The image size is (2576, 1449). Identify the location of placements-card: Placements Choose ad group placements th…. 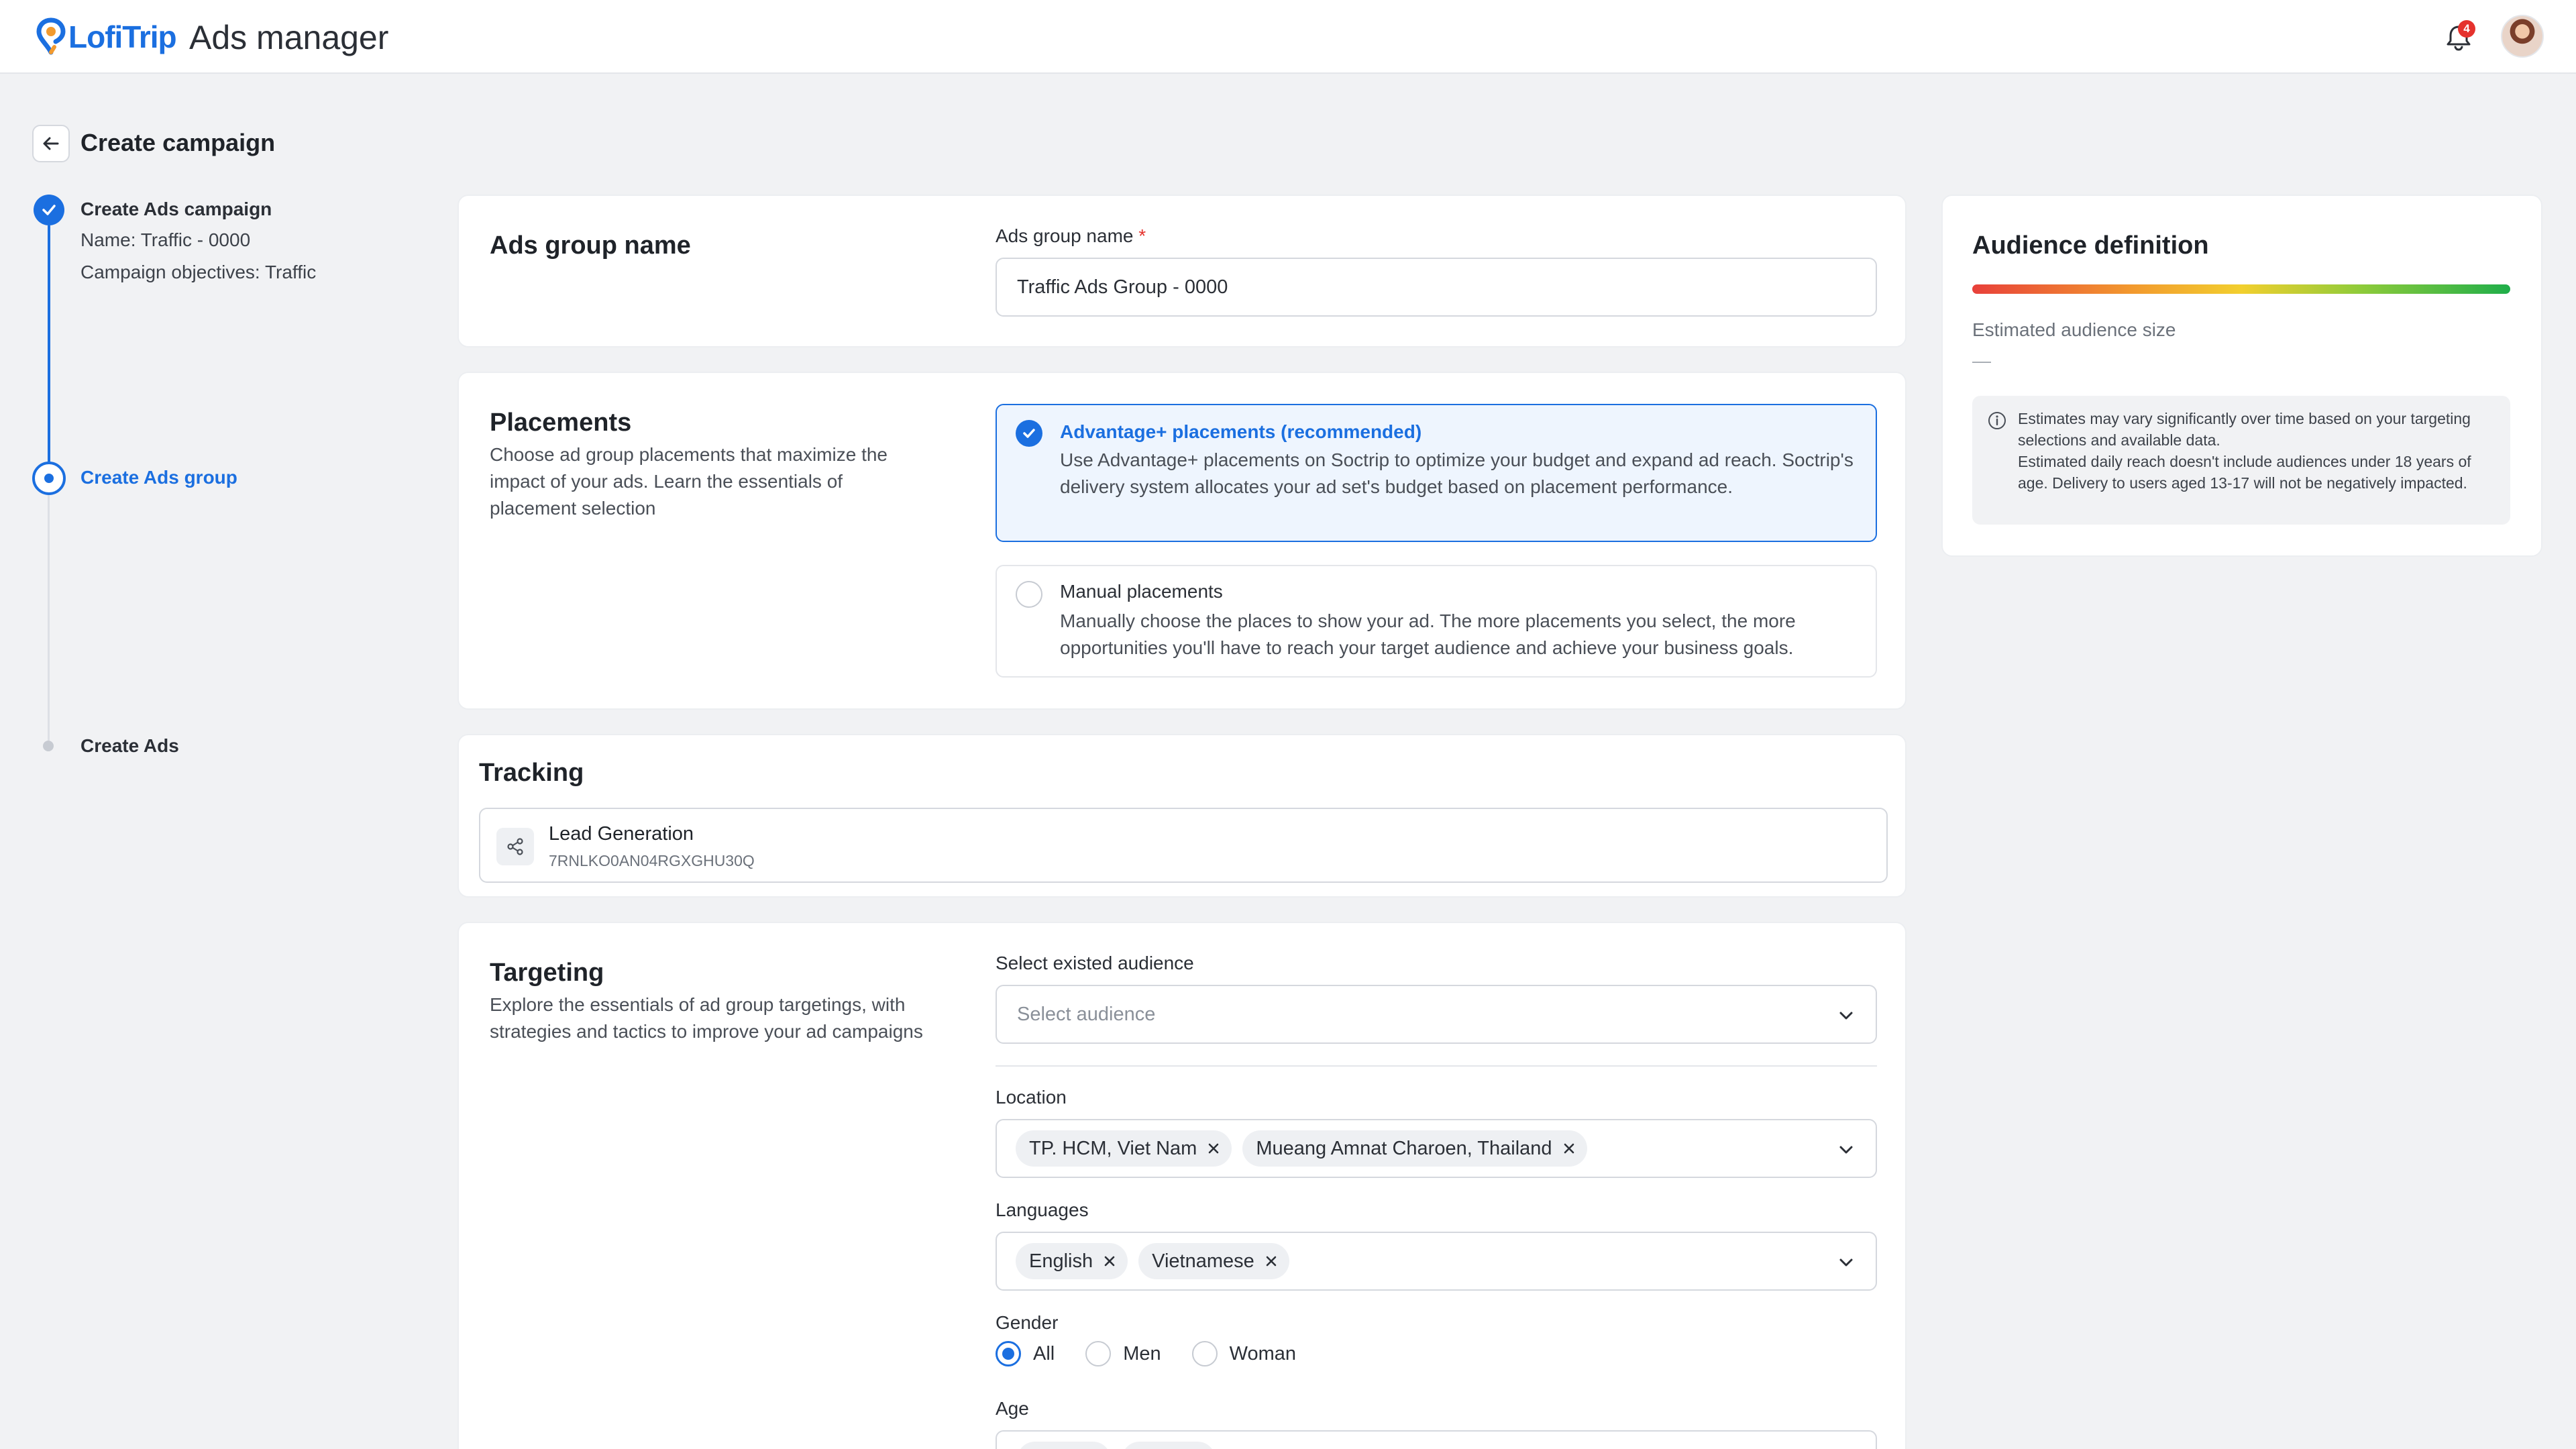
(1182, 541).